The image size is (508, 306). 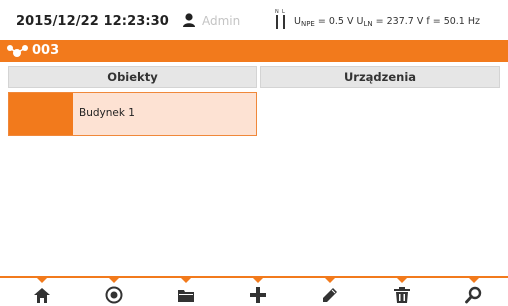 What do you see at coordinates (42, 295) in the screenshot?
I see `home-icon` at bounding box center [42, 295].